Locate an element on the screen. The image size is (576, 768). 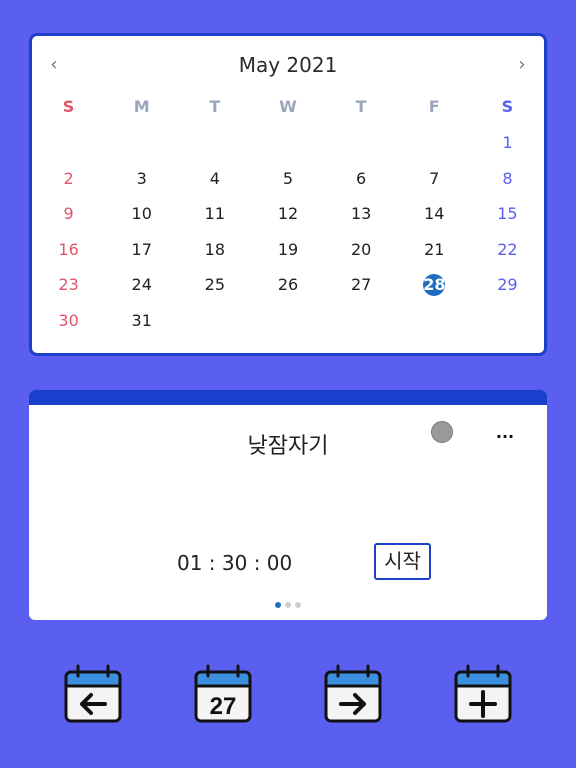
weekday-label: F is located at coordinates (434, 106).